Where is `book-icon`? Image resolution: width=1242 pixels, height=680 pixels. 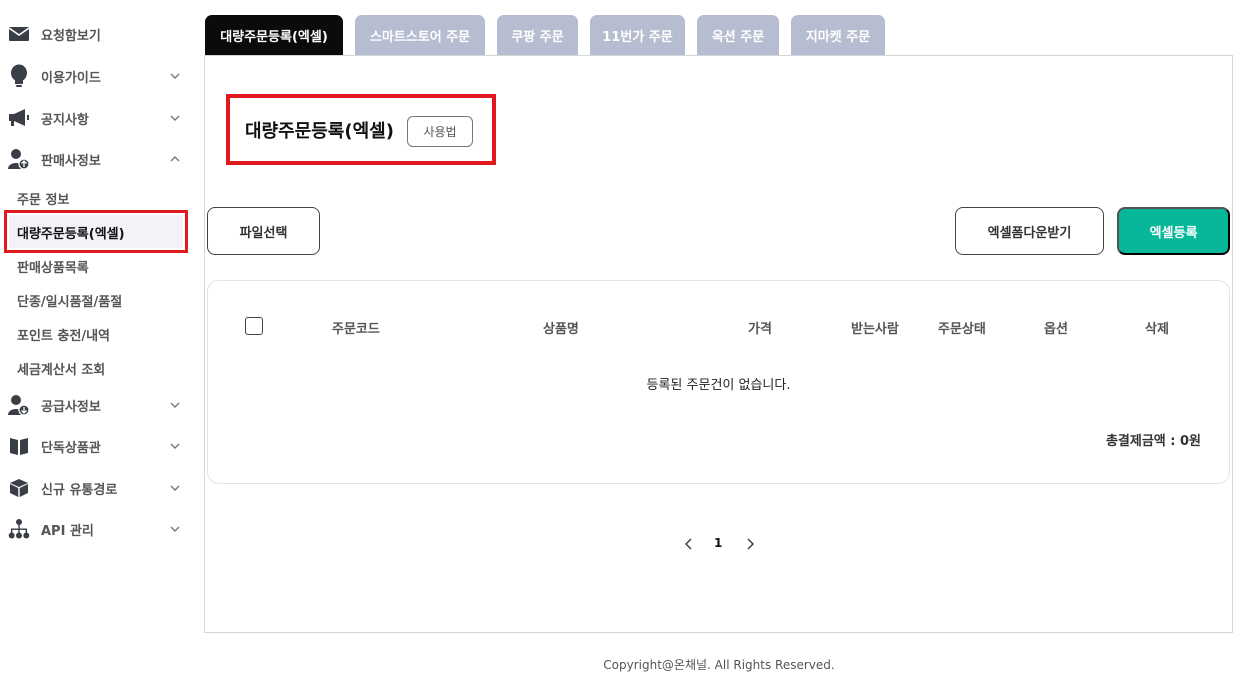
book-icon is located at coordinates (19, 446).